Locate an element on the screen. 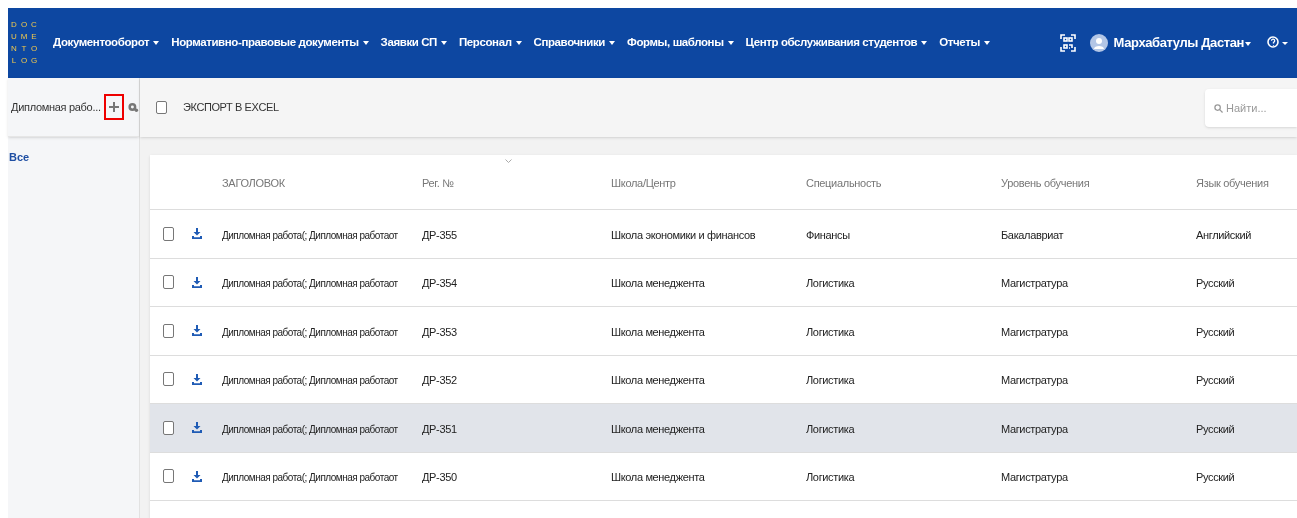 This screenshot has width=1297, height=518. nav-menu-item: Отчеты is located at coordinates (964, 43).